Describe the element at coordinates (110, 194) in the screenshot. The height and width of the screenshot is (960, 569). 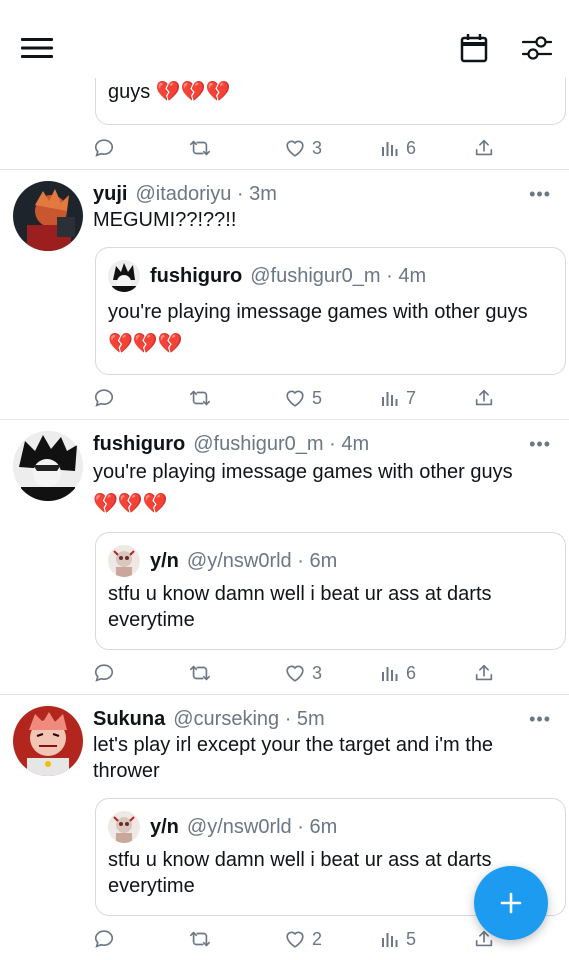
I see `display-name: yuji` at that location.